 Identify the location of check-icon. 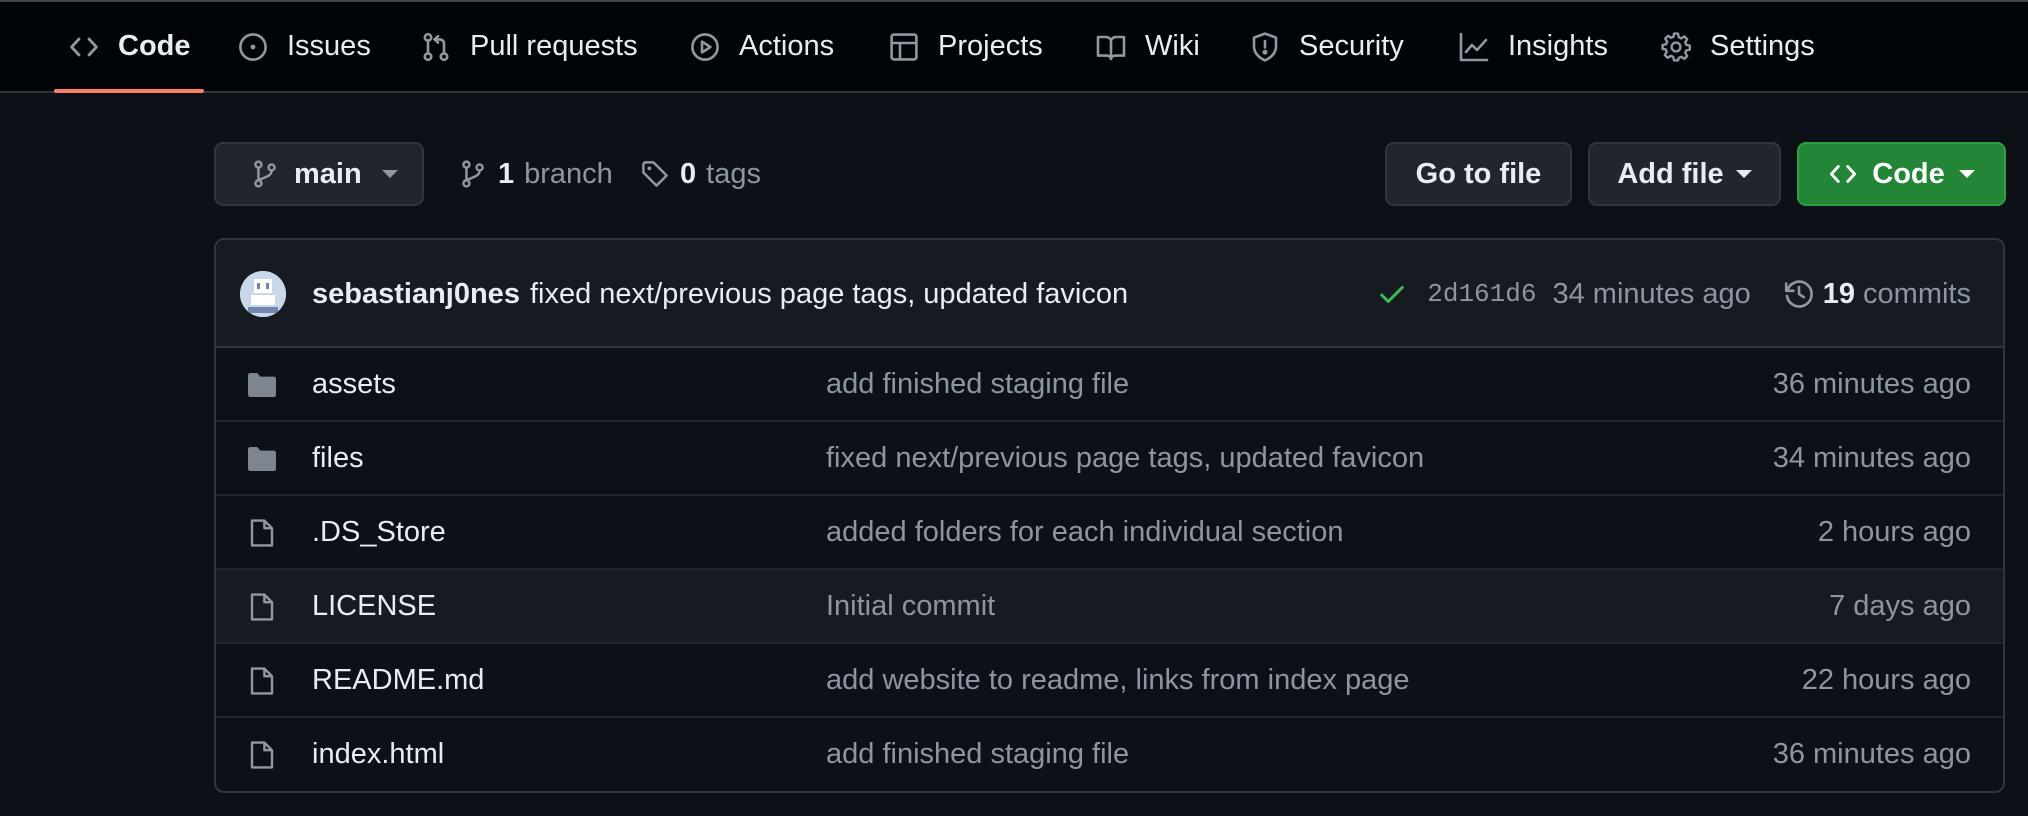
(1402, 294).